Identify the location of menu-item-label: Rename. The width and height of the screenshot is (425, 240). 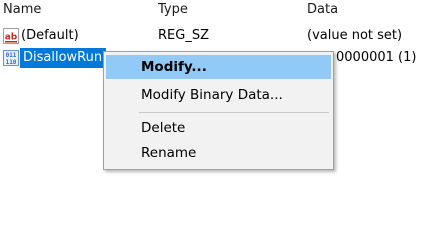
(169, 153).